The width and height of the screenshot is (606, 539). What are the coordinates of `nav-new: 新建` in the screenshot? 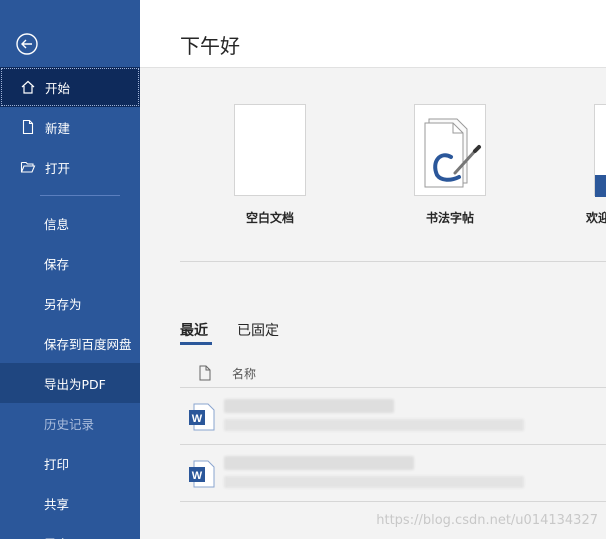 It's located at (70, 127).